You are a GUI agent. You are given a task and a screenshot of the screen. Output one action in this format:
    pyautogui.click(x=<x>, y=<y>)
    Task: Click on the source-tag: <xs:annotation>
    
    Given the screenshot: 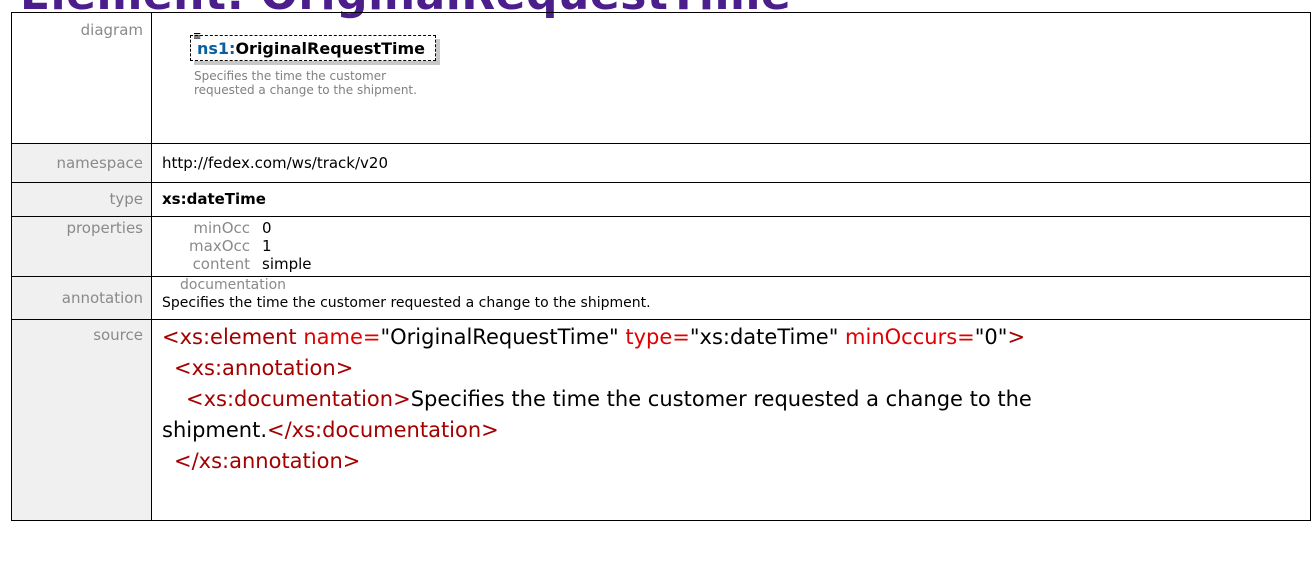 What is the action you would take?
    pyautogui.click(x=264, y=368)
    